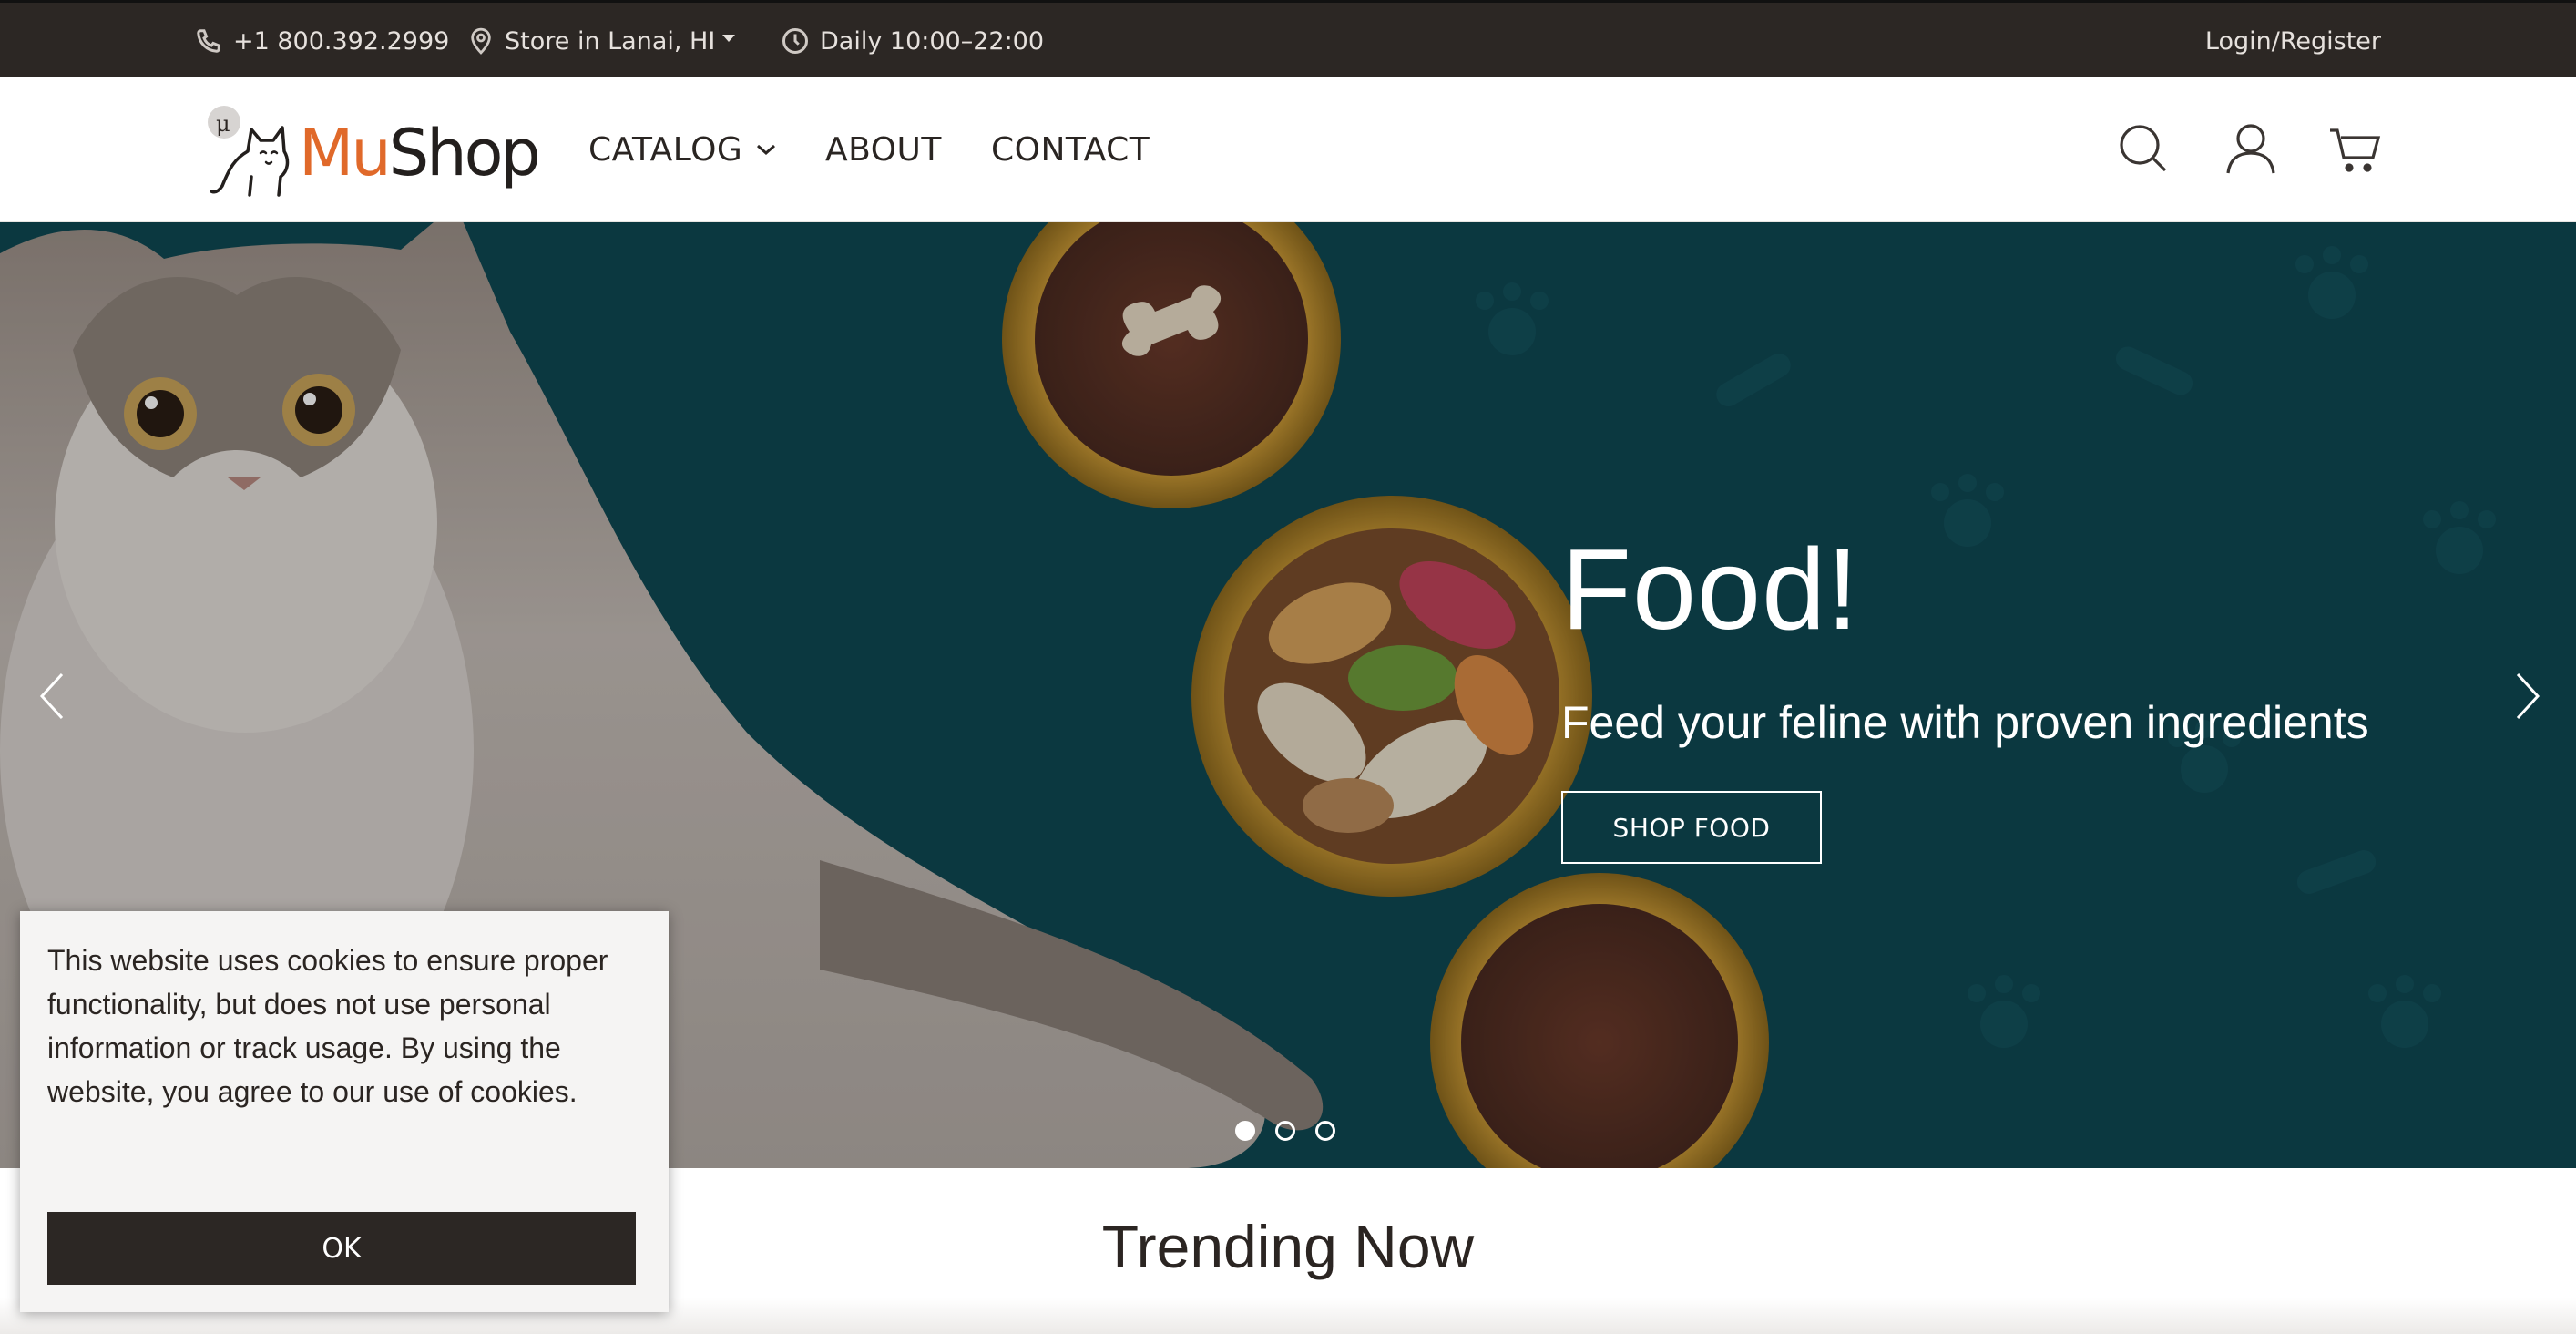 The height and width of the screenshot is (1334, 2576). I want to click on store-selector: Store in Lanai, HI, so click(602, 41).